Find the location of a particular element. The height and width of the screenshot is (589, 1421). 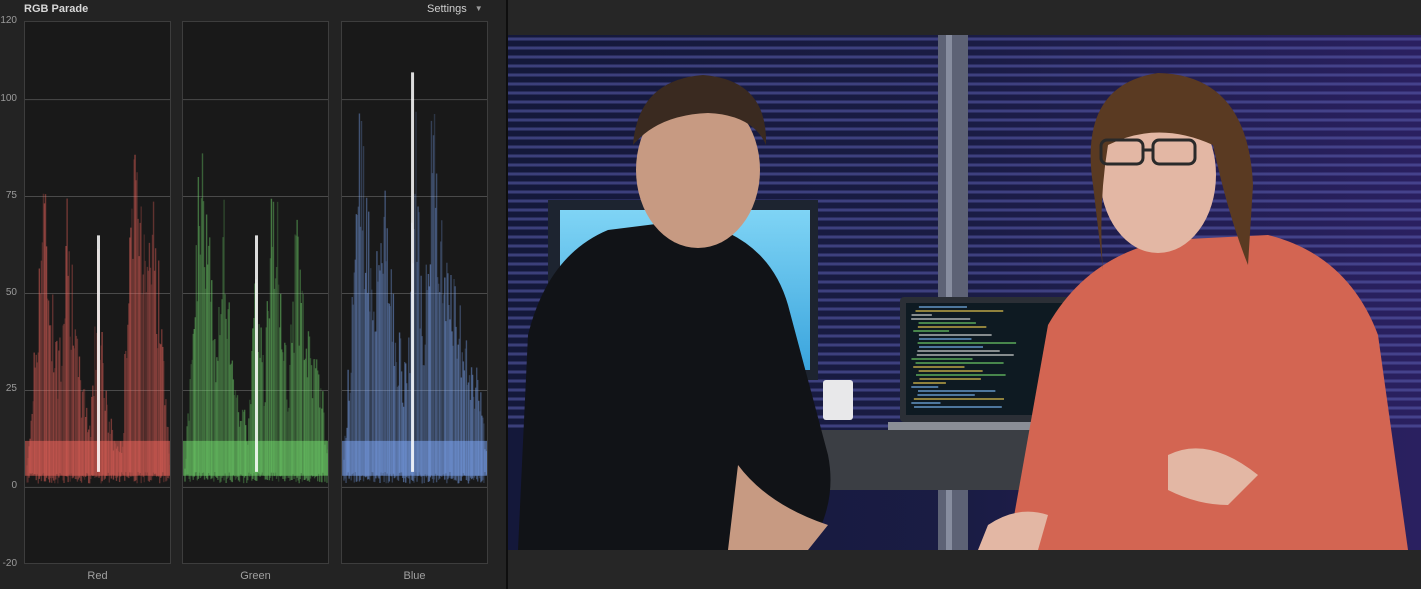

green-channel-label: Green is located at coordinates (255, 576).